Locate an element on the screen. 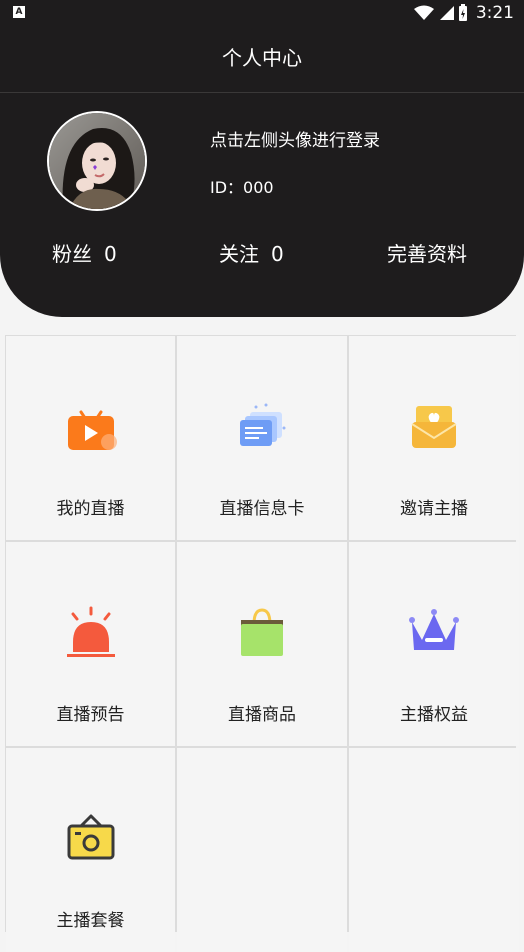  menu-item-invite-host: 邀请主播 is located at coordinates (434, 438).